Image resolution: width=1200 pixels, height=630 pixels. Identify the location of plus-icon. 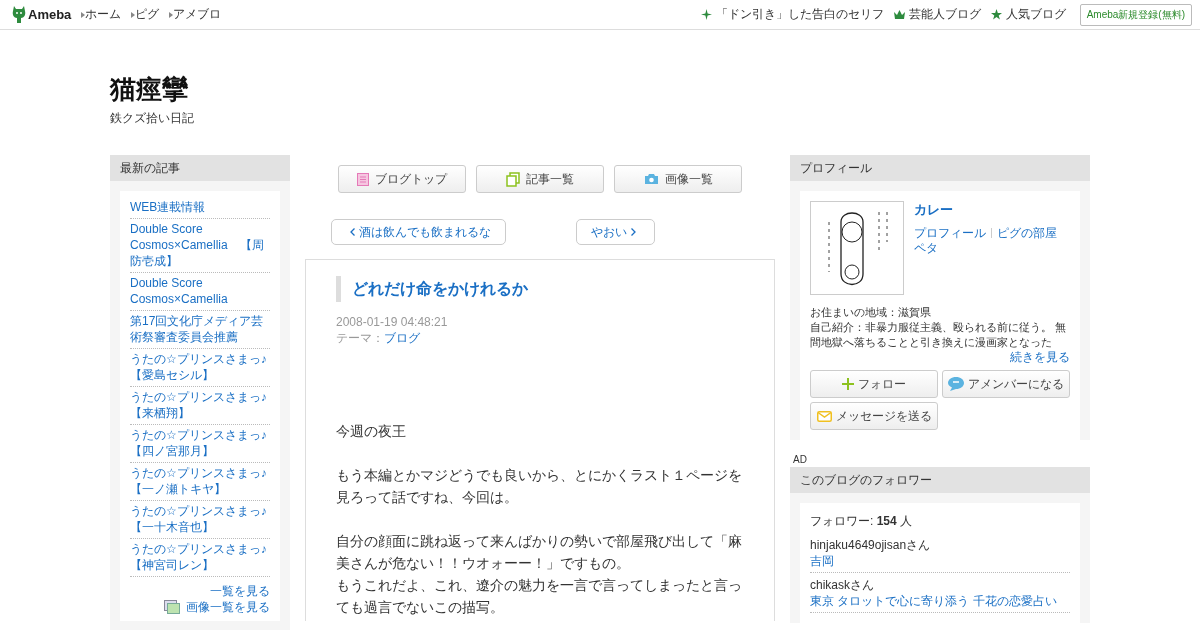
(848, 384).